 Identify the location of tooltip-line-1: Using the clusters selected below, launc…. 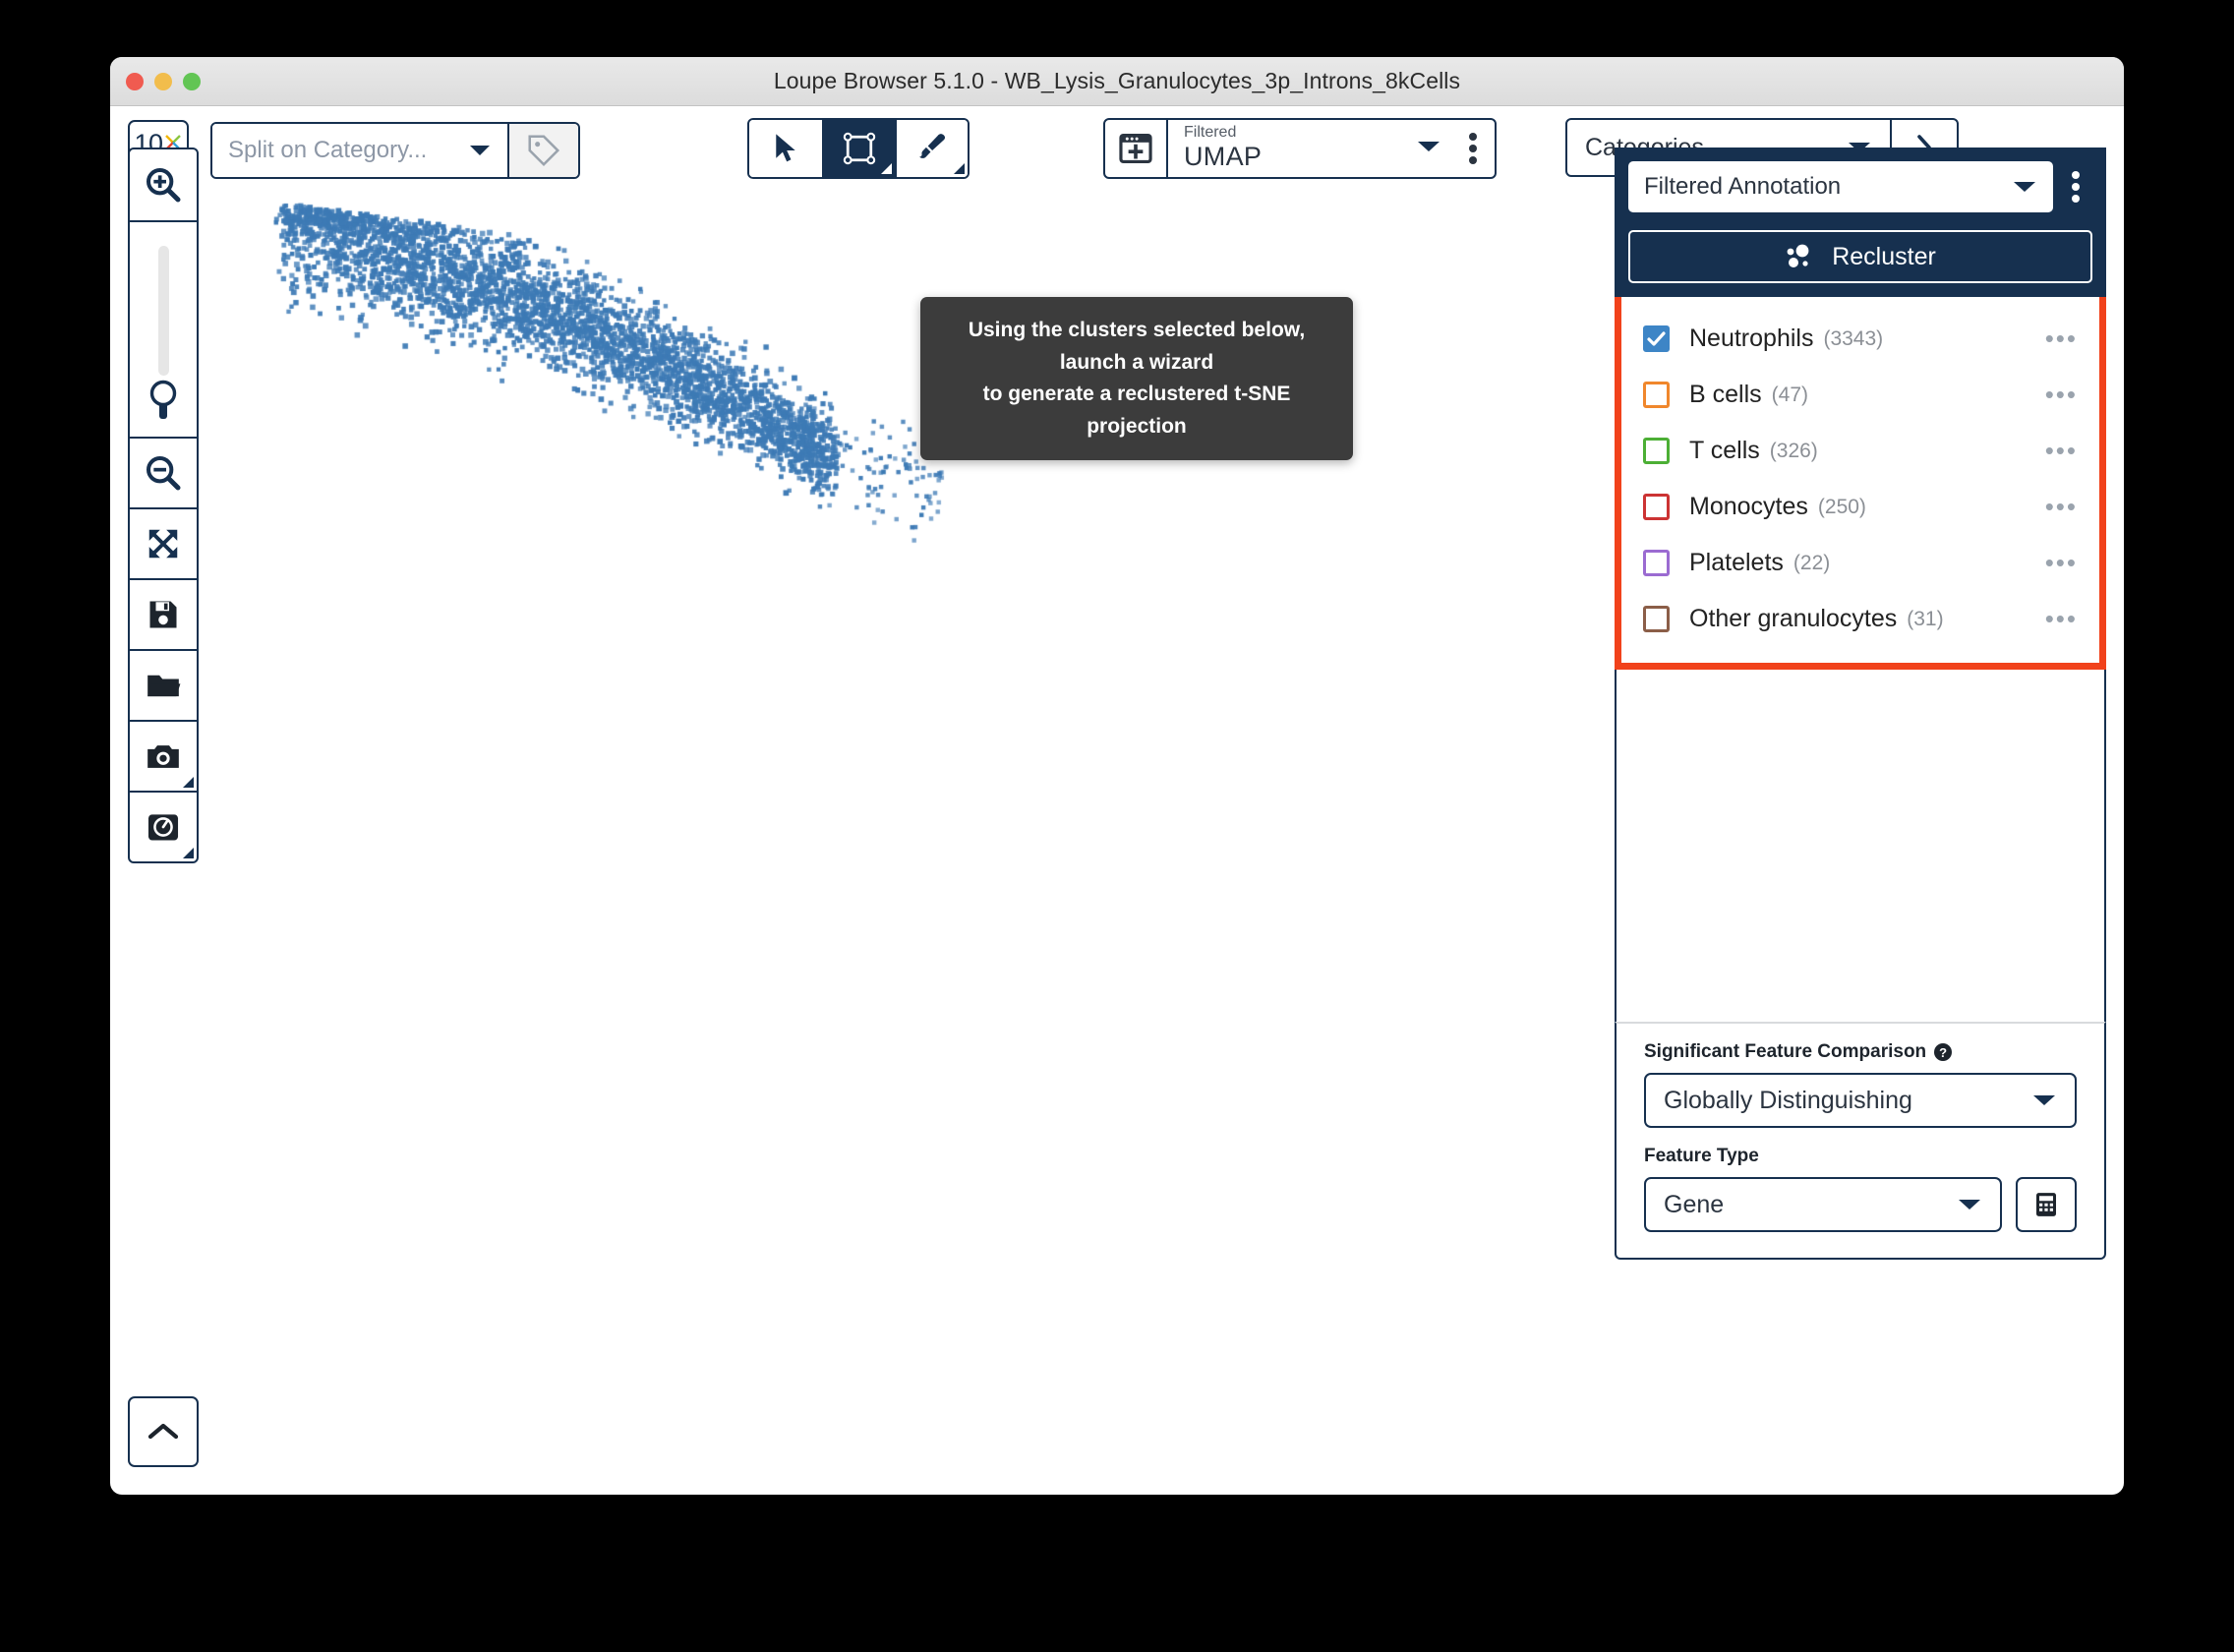
(1137, 346).